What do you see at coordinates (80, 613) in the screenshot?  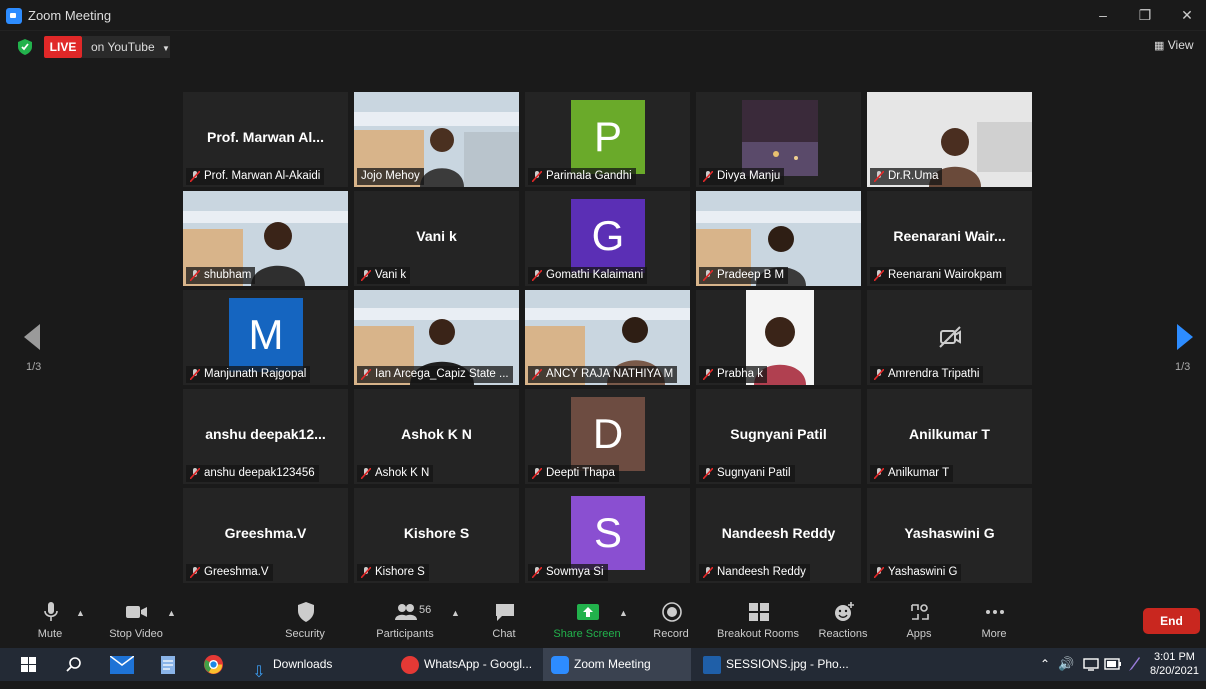 I see `mute-options-caret-icon: ▲` at bounding box center [80, 613].